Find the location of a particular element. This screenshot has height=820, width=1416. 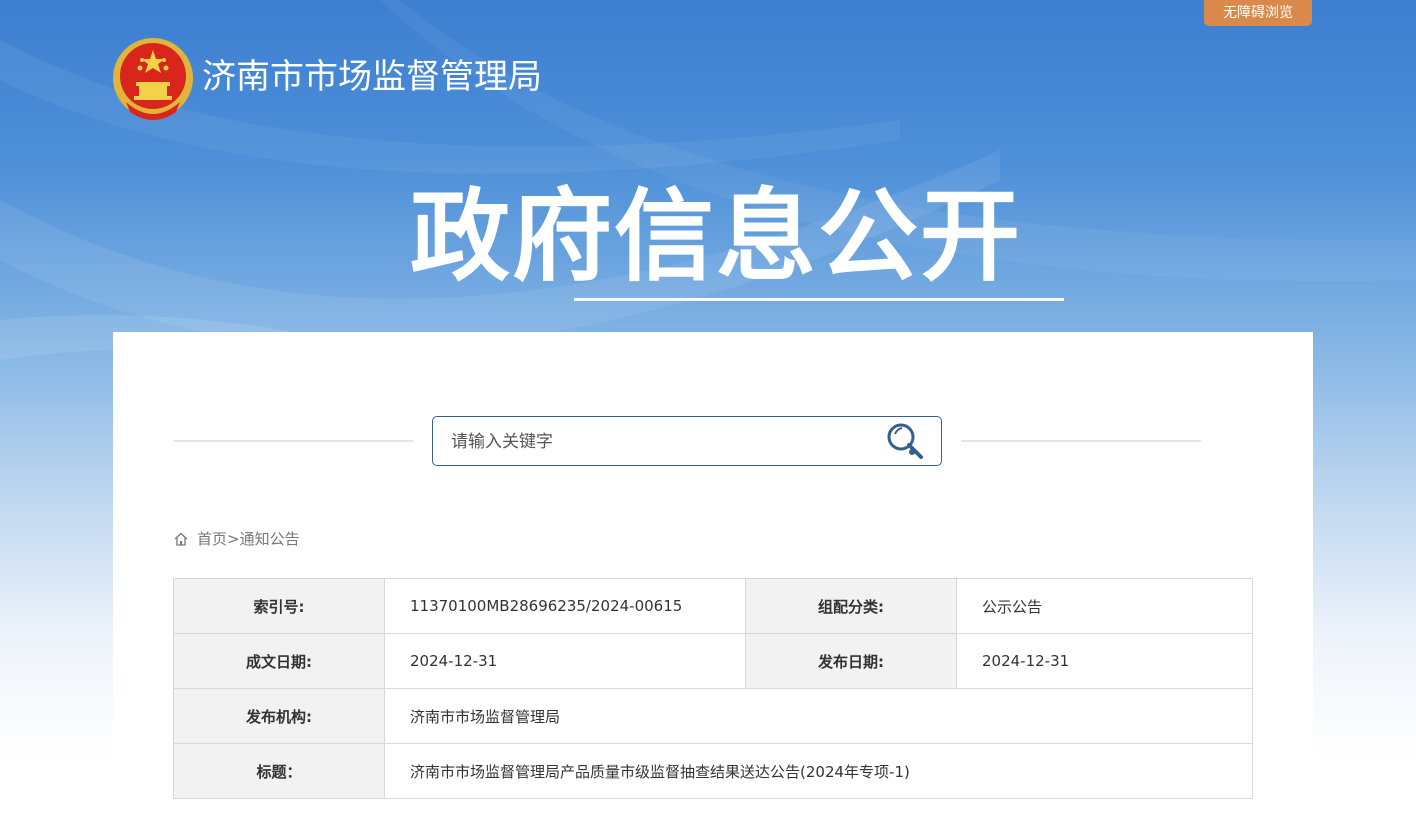

index-label: 索引号: is located at coordinates (279, 606).